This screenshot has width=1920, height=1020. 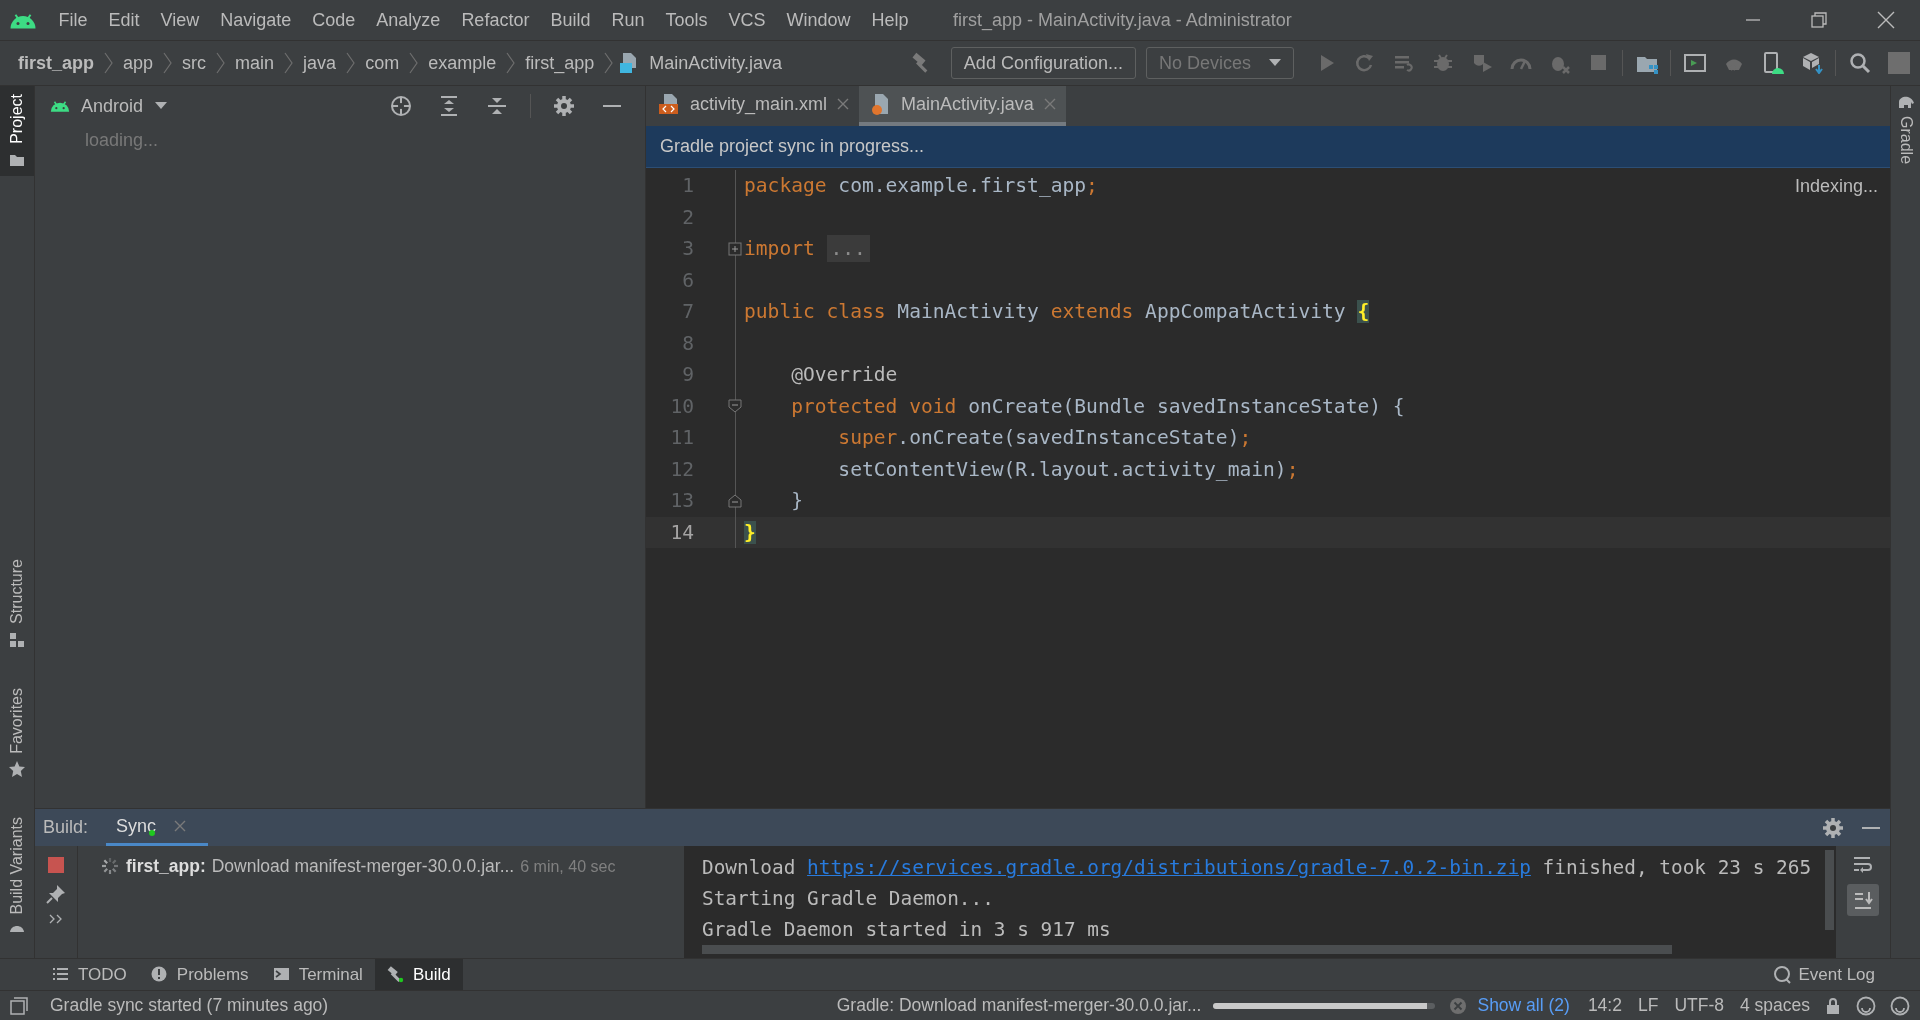 What do you see at coordinates (495, 20) in the screenshot?
I see `menu-item: Refactor` at bounding box center [495, 20].